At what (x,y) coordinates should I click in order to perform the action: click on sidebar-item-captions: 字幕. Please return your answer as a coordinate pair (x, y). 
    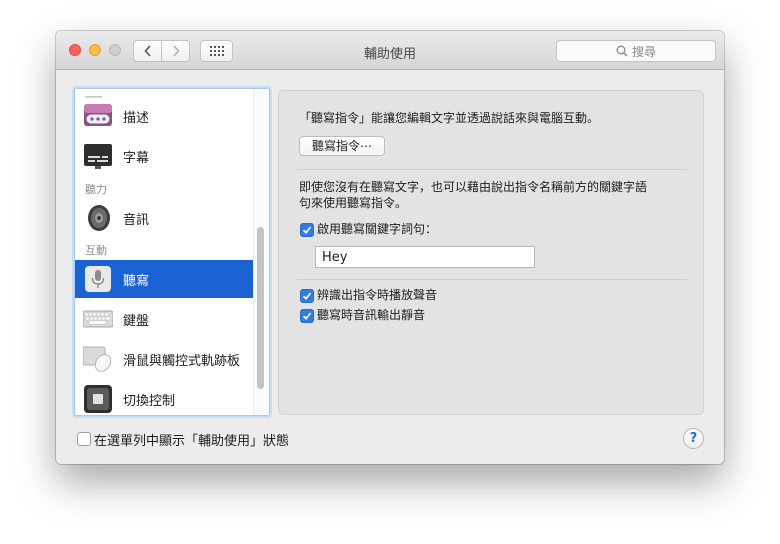
    Looking at the image, I should click on (164, 156).